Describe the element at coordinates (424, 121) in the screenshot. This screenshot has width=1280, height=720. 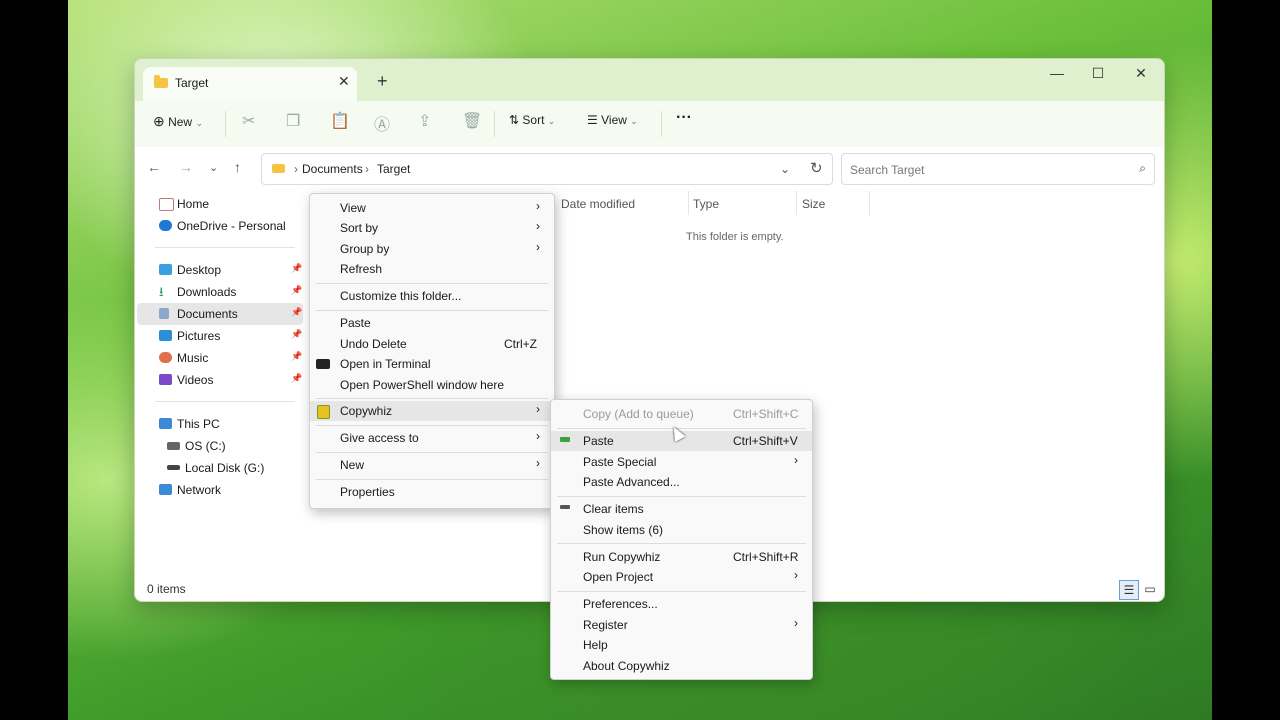
I see `share-icon: ⇪` at that location.